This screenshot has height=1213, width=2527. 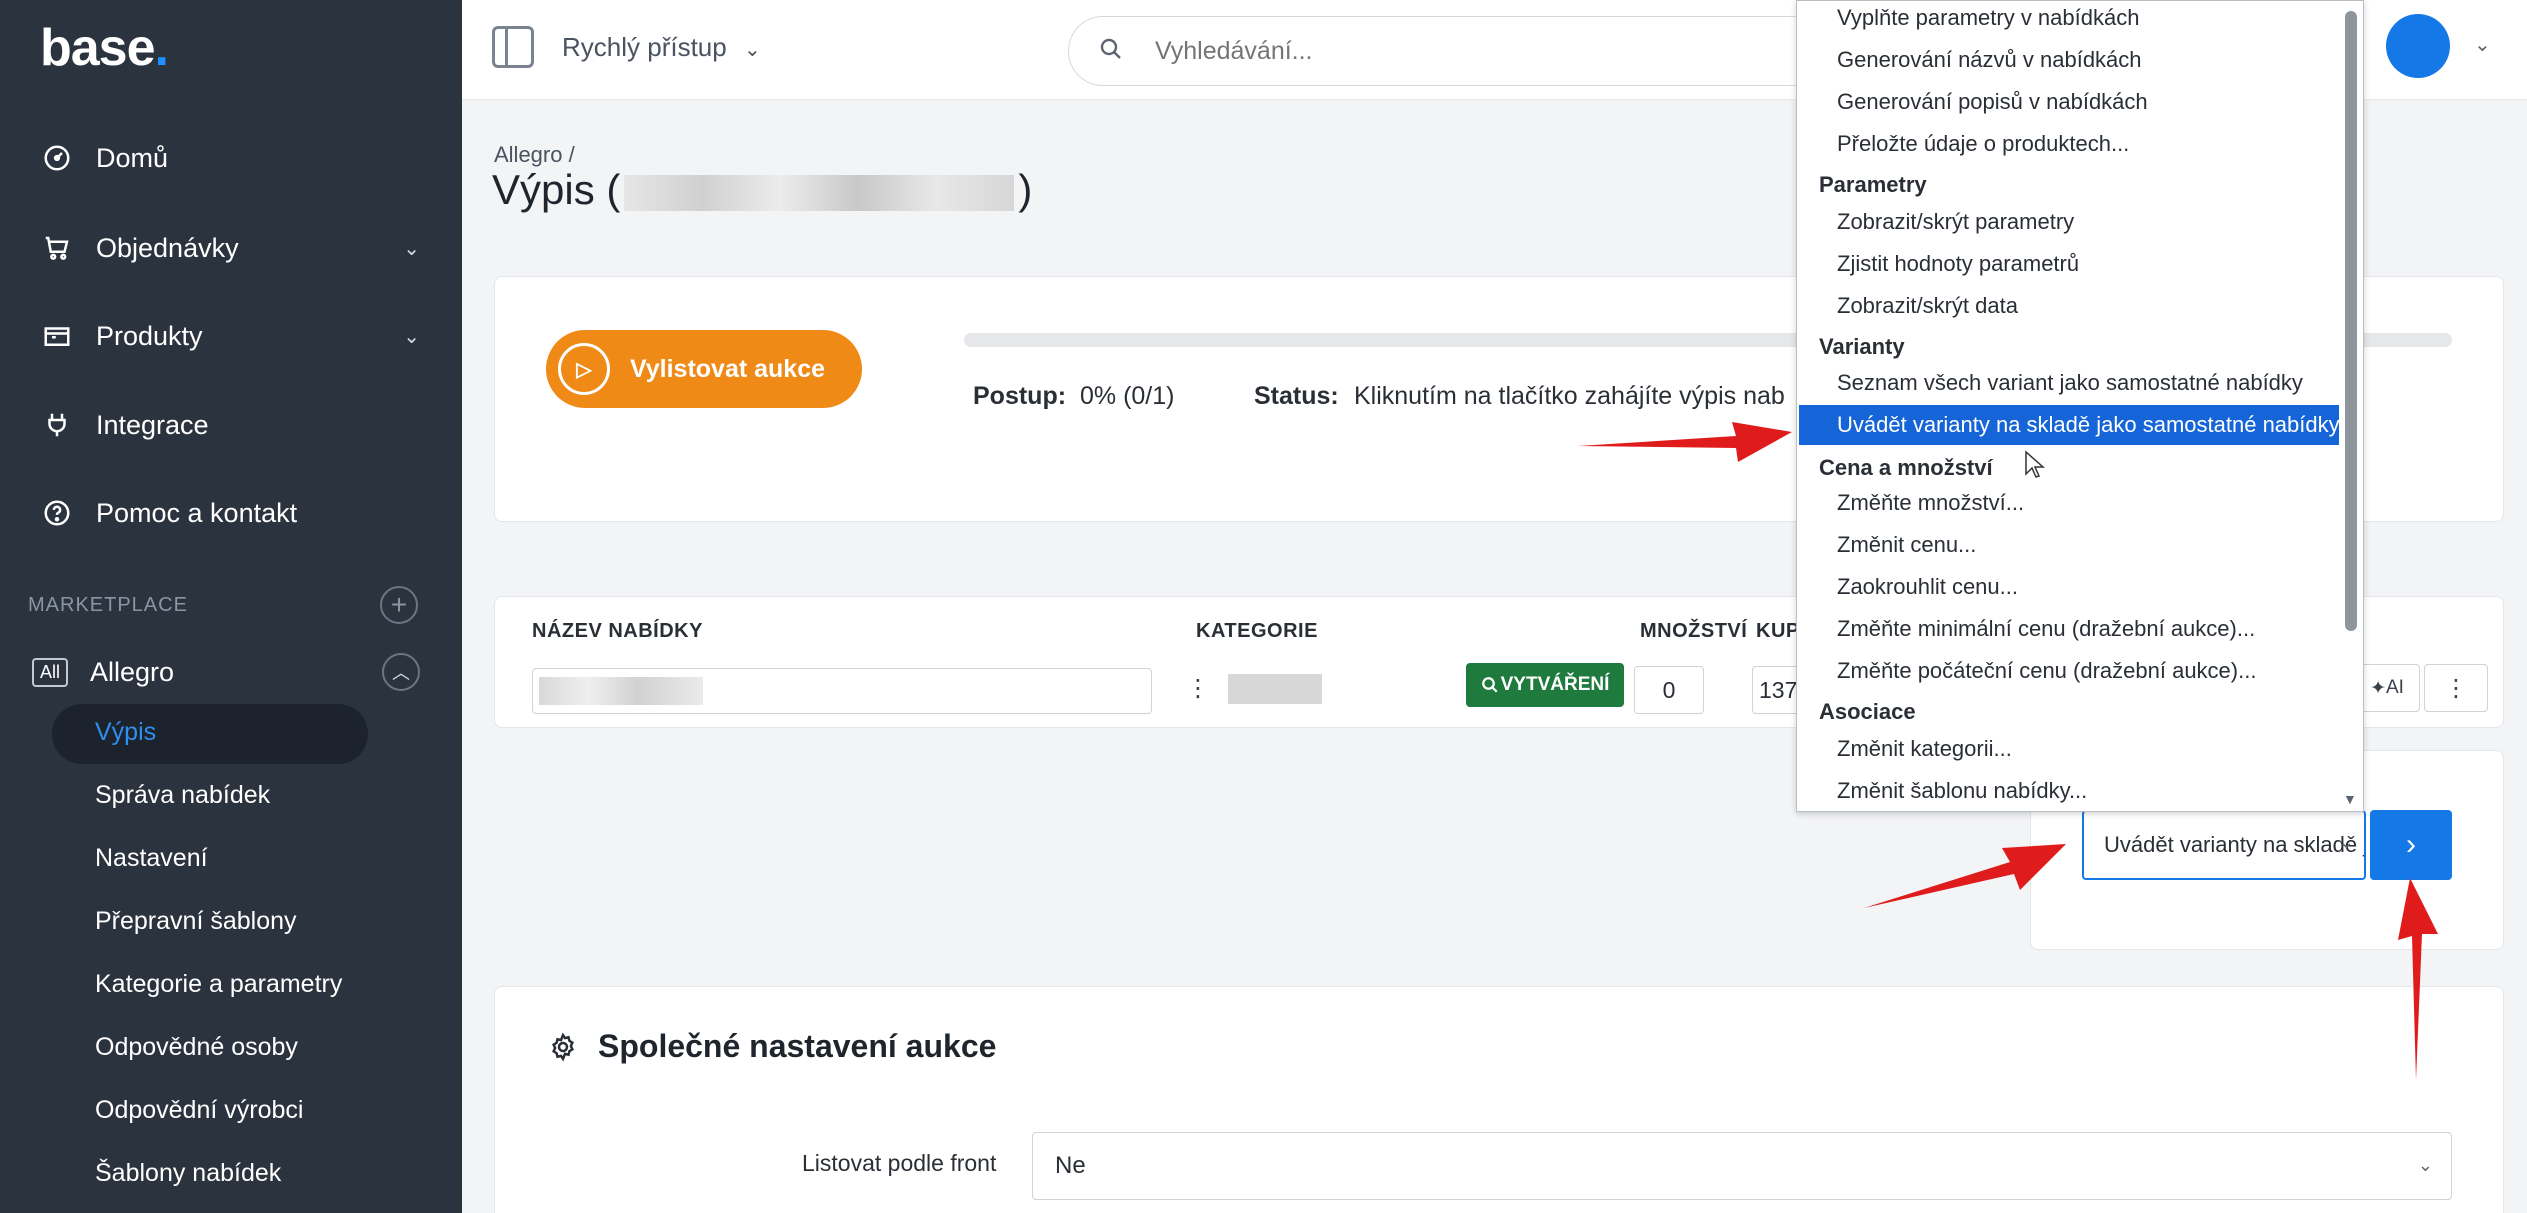 What do you see at coordinates (2068, 306) in the screenshot?
I see `dropdown-option: Zobrazit/skrýt data` at bounding box center [2068, 306].